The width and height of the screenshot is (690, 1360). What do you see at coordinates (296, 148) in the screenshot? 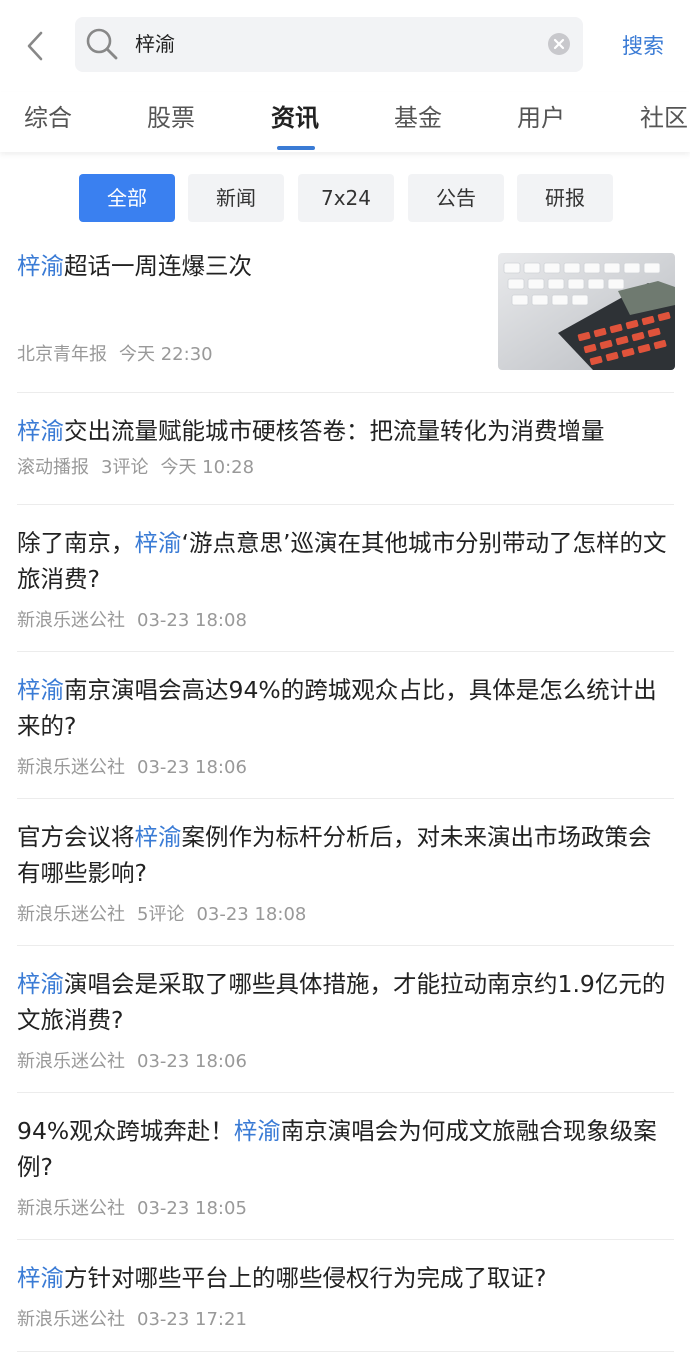
I see `active-tab-indicator` at bounding box center [296, 148].